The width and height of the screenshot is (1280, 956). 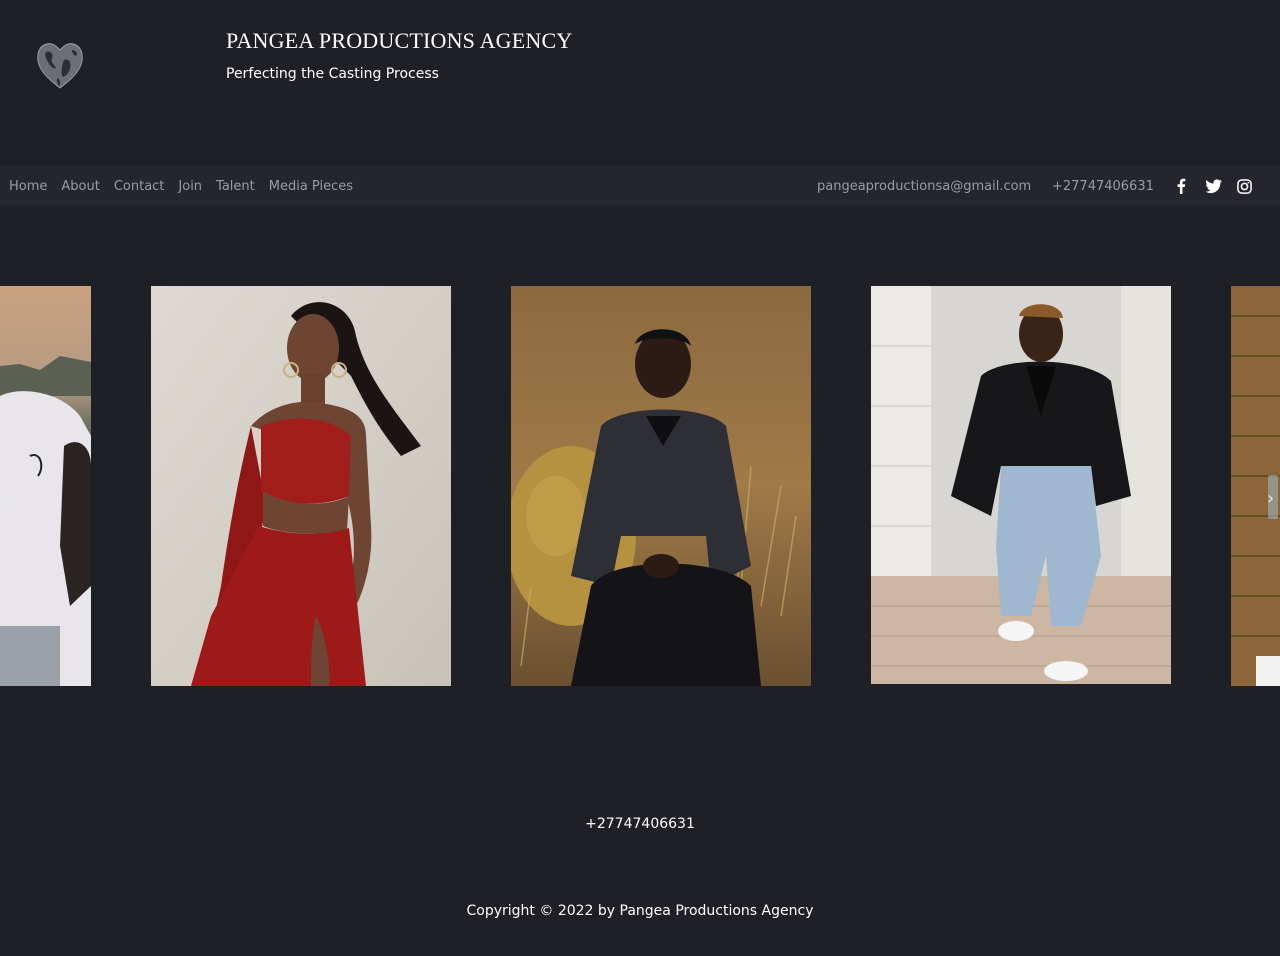 I want to click on nav-phone-link: +27747406631, so click(x=1103, y=186).